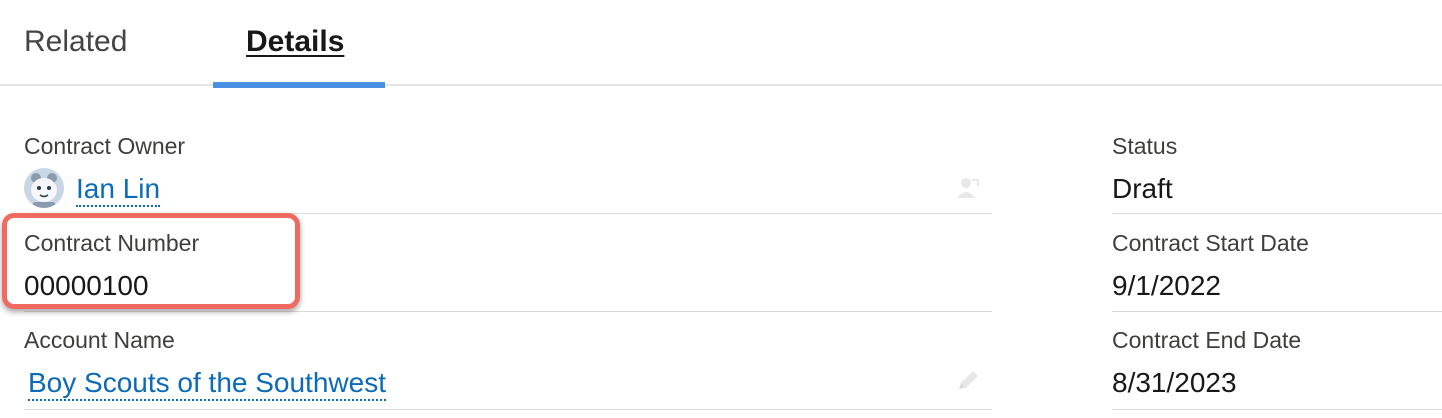 The image size is (1442, 418). I want to click on change-owner-icon, so click(968, 188).